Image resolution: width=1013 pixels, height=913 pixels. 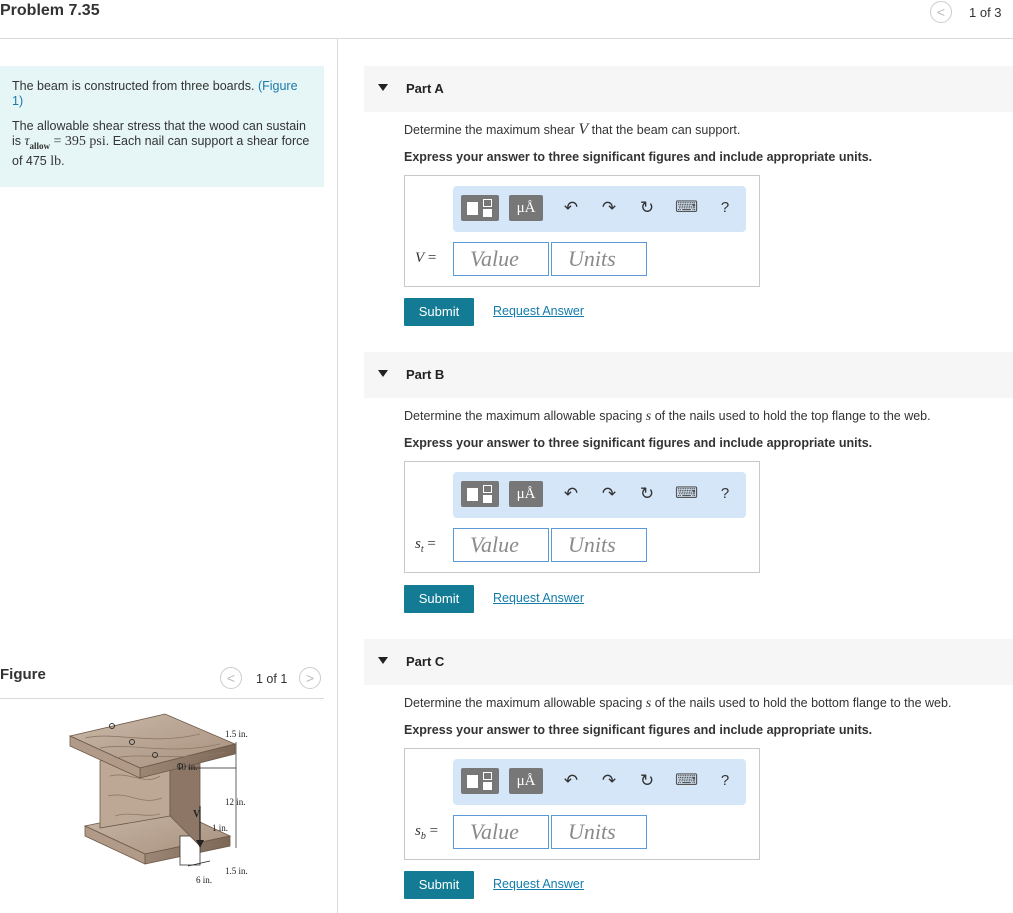 I want to click on dim-bottom-thickness: 1.5 in., so click(x=236, y=871).